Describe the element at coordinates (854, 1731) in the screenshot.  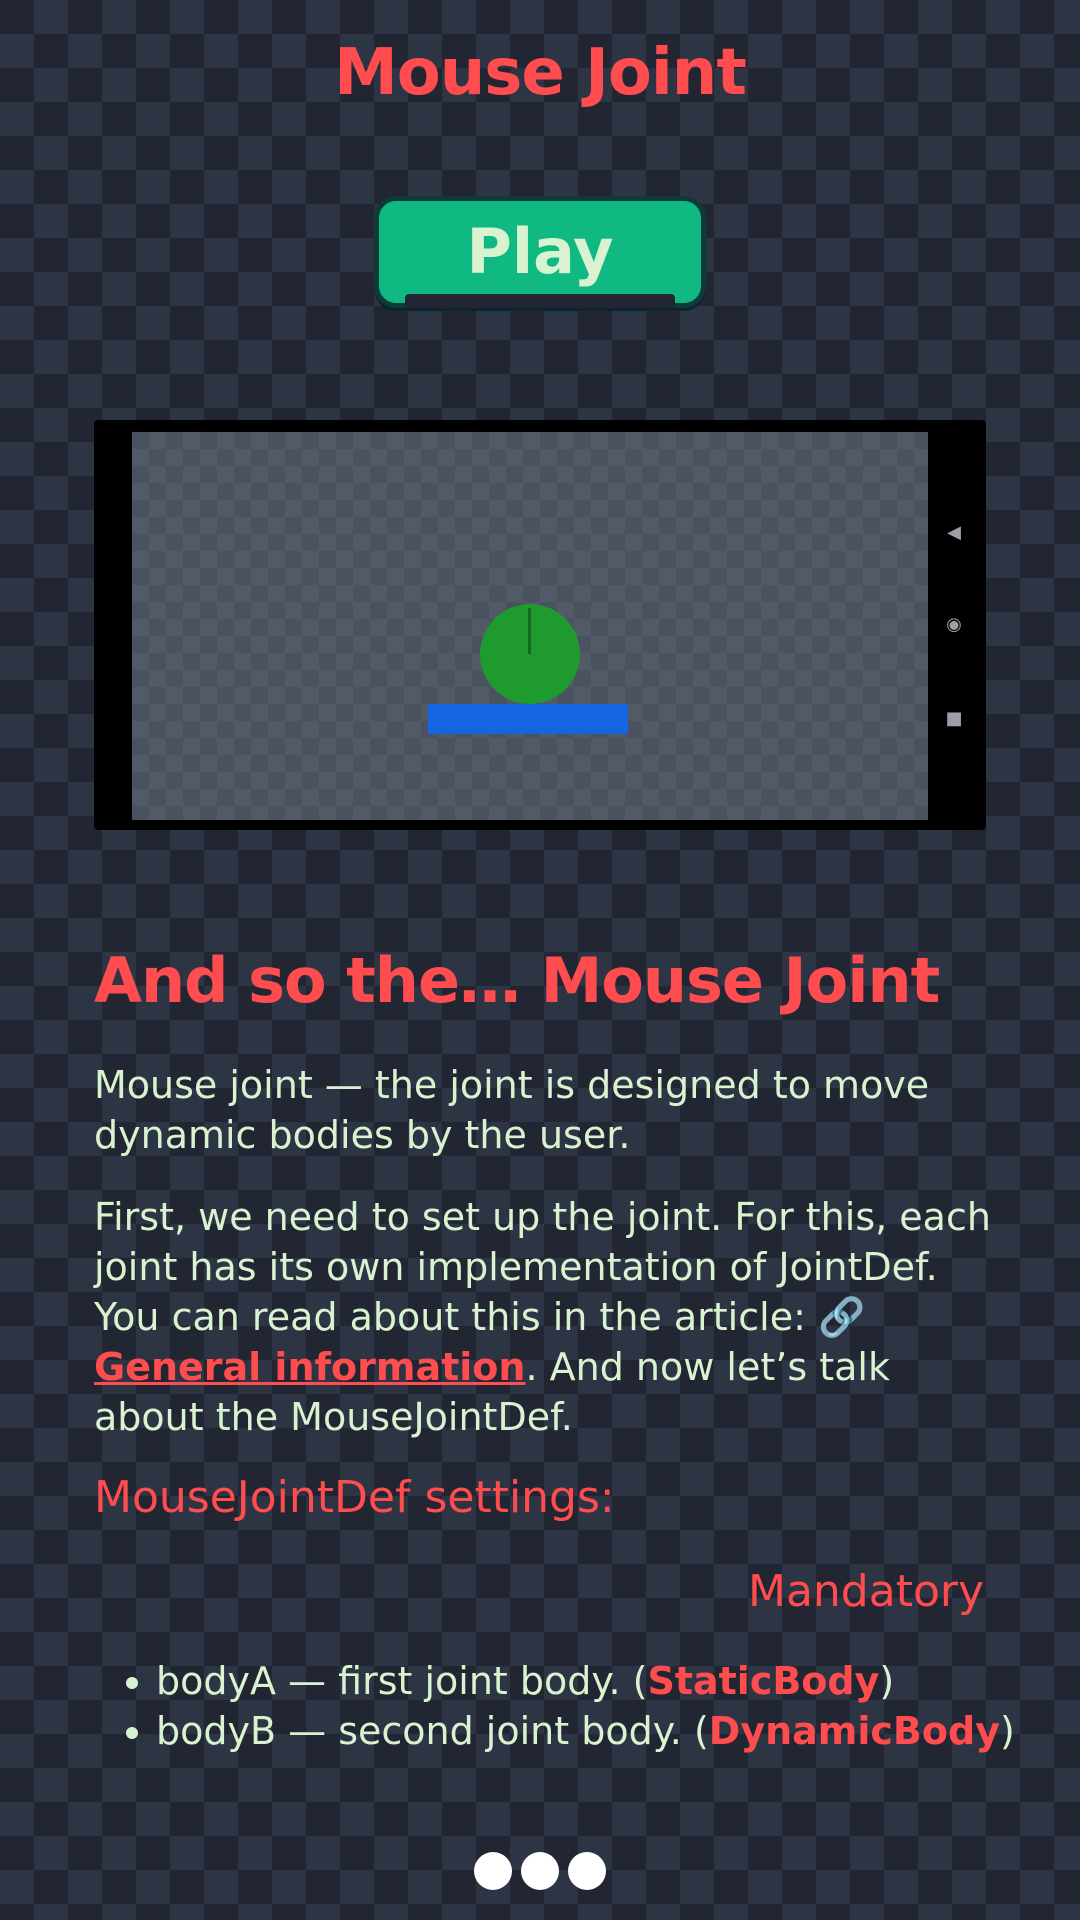
I see `body-type-label: DynamicBody` at that location.